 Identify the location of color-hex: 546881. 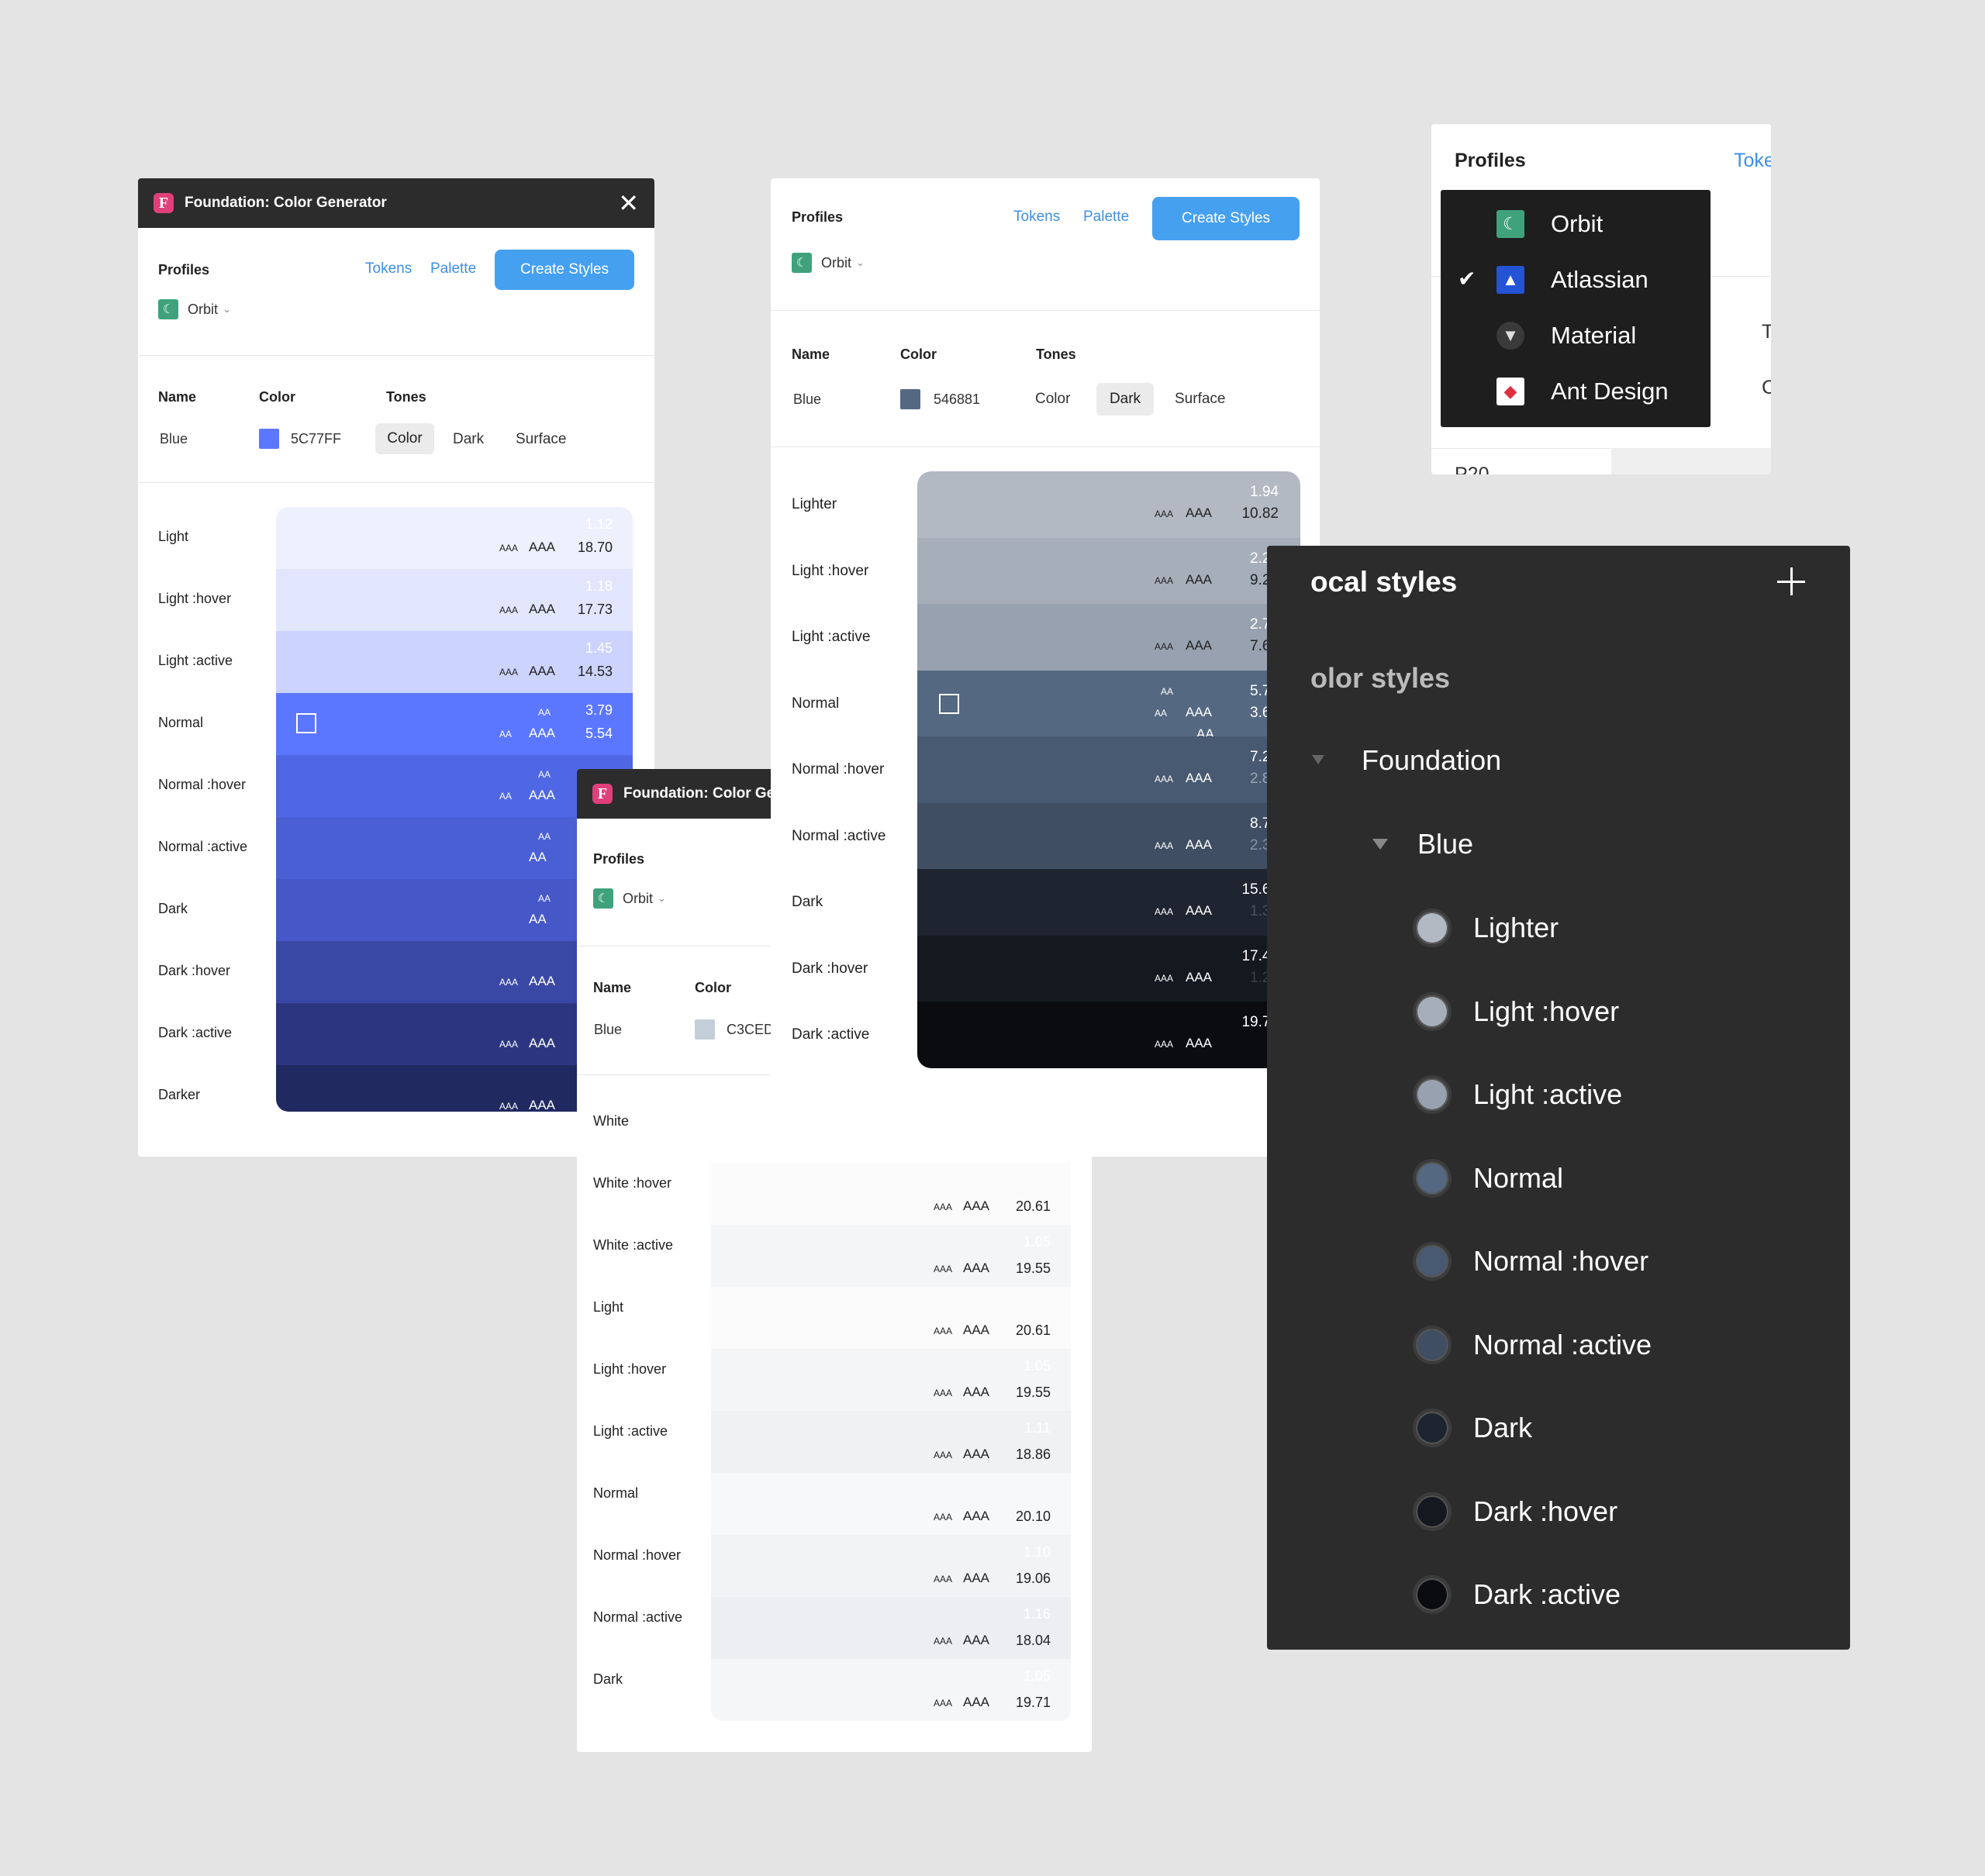
(957, 399).